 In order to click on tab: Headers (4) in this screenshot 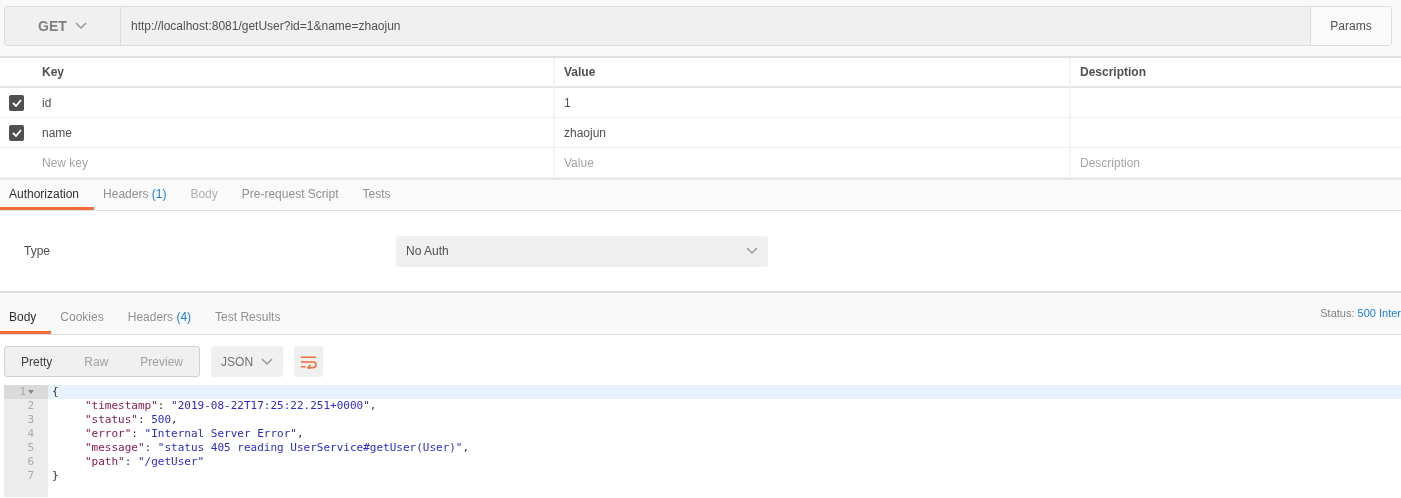, I will do `click(162, 313)`.